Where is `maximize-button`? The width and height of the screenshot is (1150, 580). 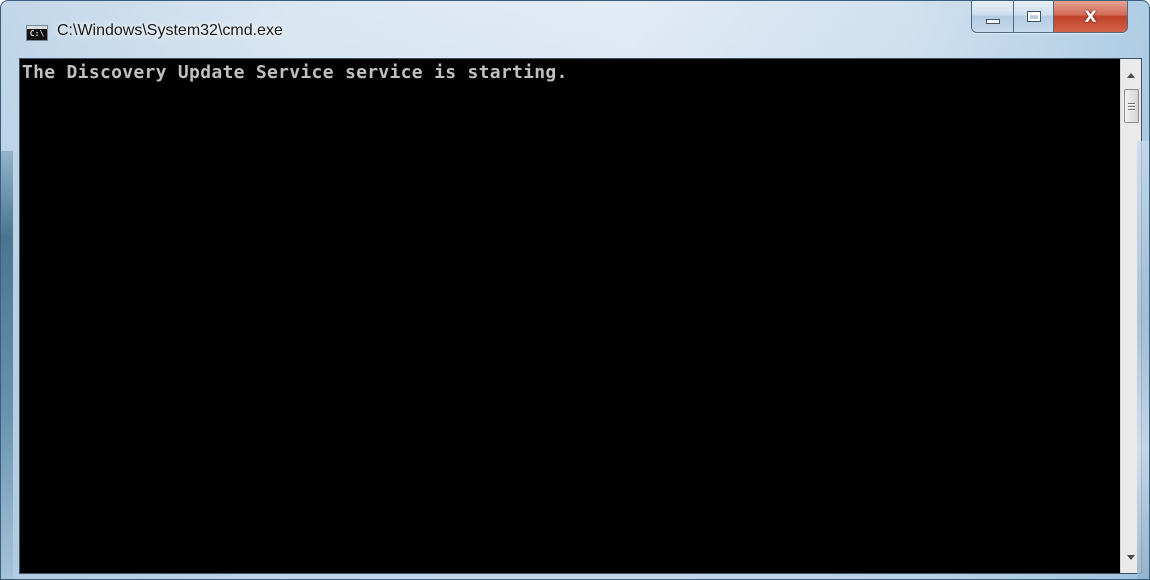
maximize-button is located at coordinates (1034, 16).